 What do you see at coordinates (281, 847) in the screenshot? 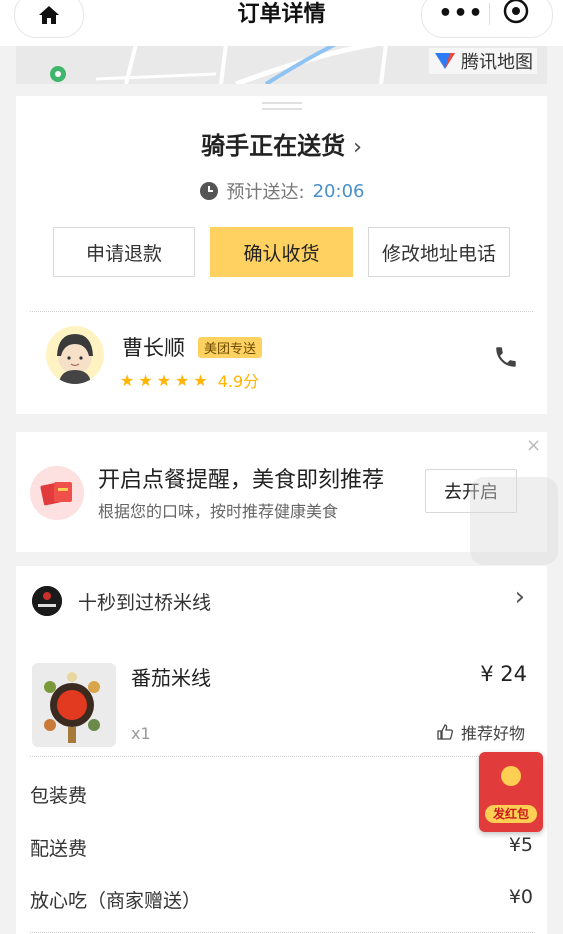
I see `delivery-fee-row: 配送费 ¥5` at bounding box center [281, 847].